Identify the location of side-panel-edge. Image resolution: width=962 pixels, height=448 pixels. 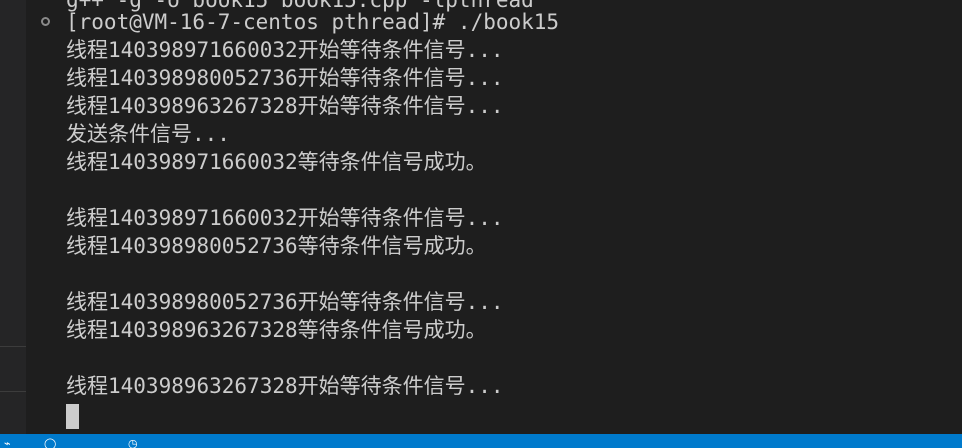
(13, 217).